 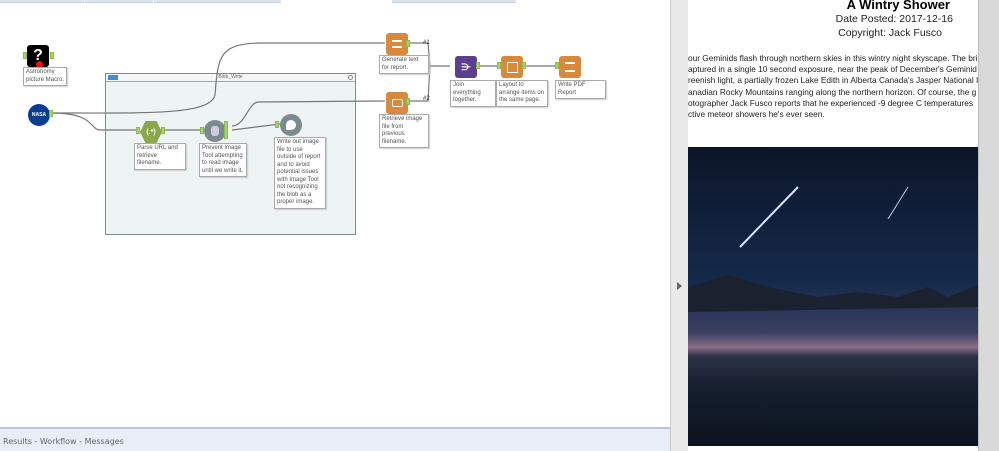 What do you see at coordinates (45, 76) in the screenshot?
I see `note-macro: Astronomy picture Macro.` at bounding box center [45, 76].